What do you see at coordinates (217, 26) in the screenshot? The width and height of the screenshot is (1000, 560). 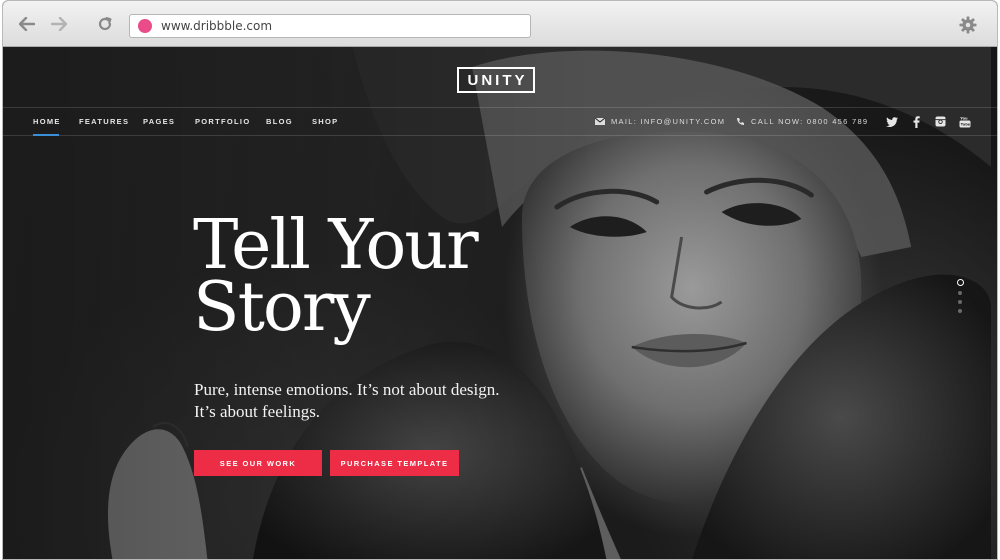 I see `url-text: www.dribbble.com` at bounding box center [217, 26].